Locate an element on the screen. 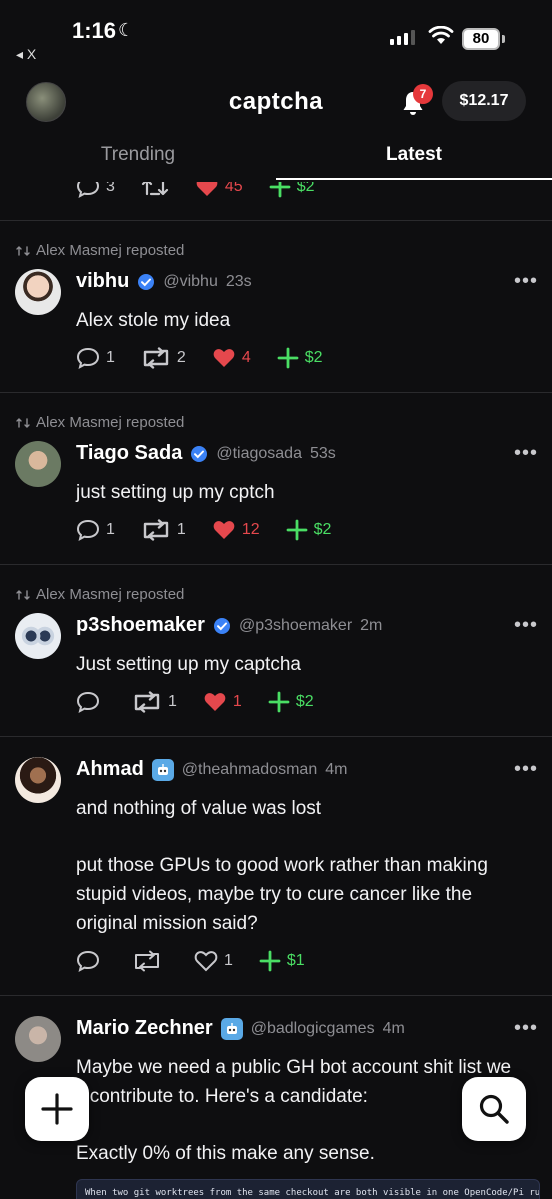 This screenshot has height=1199, width=552. author-name: vibhu is located at coordinates (102, 281).